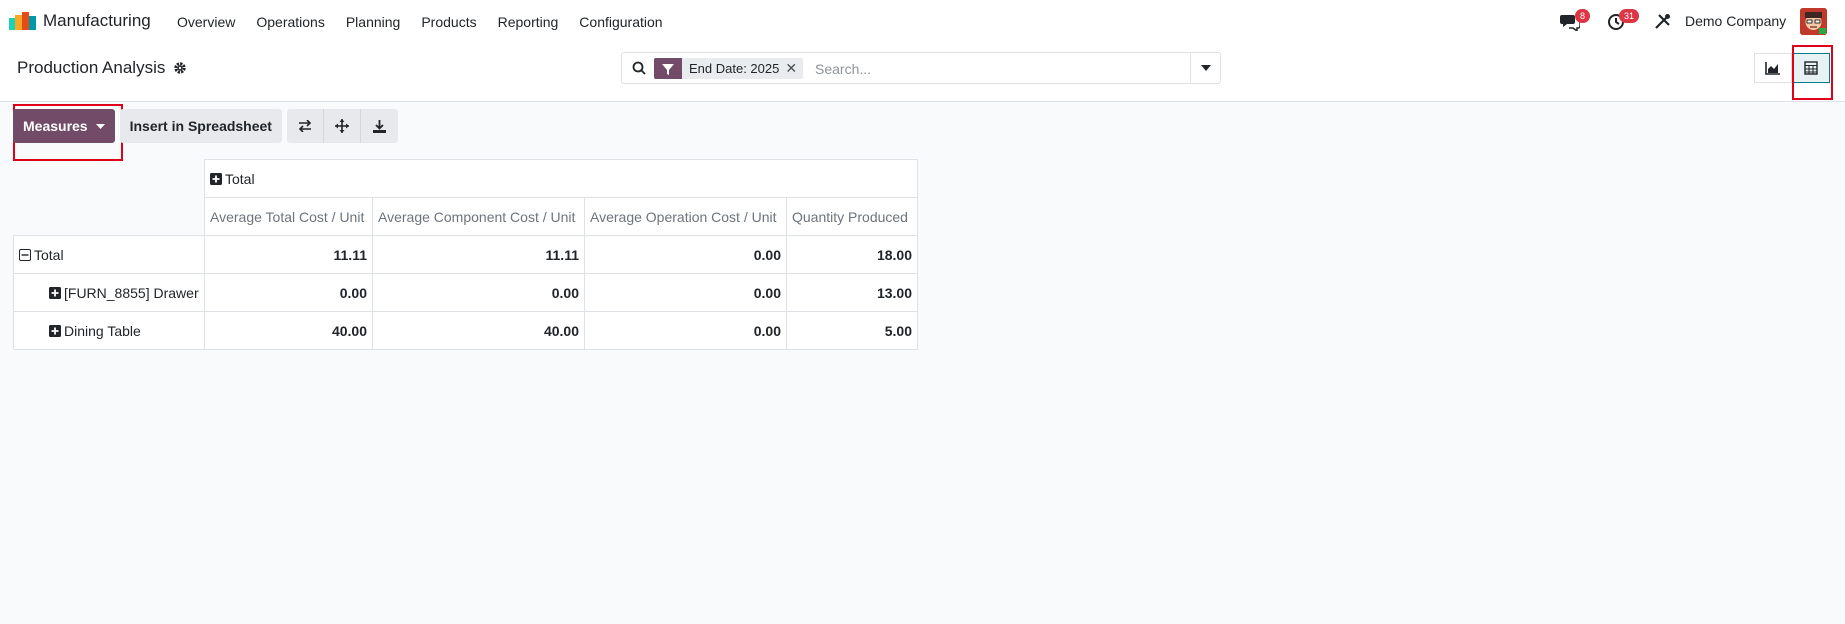 The width and height of the screenshot is (1845, 624). What do you see at coordinates (1662, 21) in the screenshot?
I see `debug-tools-icon` at bounding box center [1662, 21].